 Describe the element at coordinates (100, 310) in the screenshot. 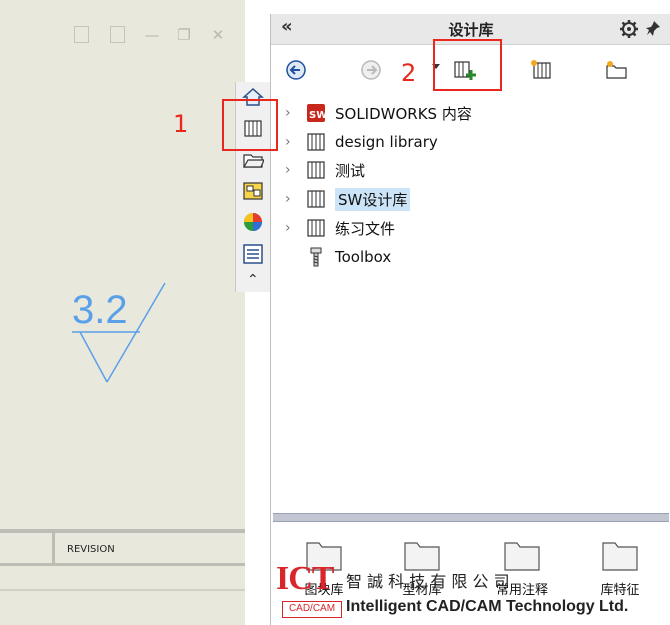

I see `surface-finish-value: 3.2` at that location.